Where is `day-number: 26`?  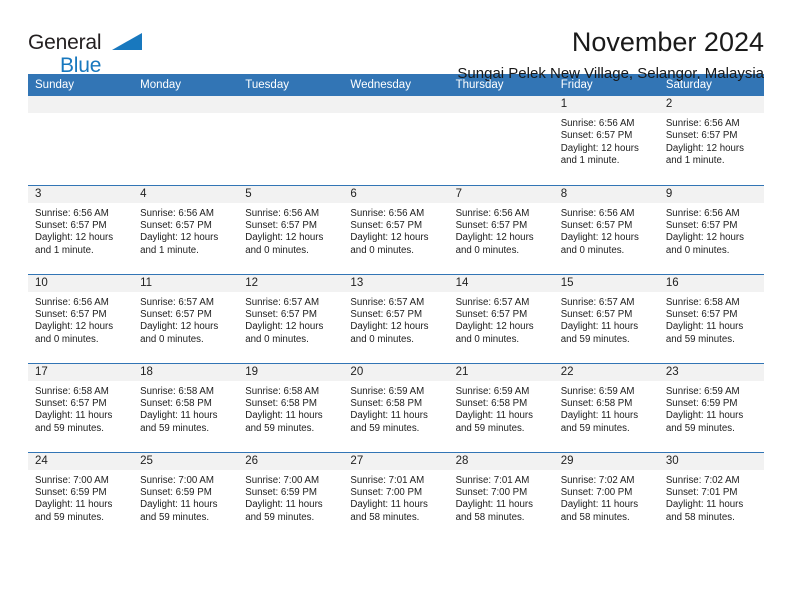 day-number: 26 is located at coordinates (291, 461).